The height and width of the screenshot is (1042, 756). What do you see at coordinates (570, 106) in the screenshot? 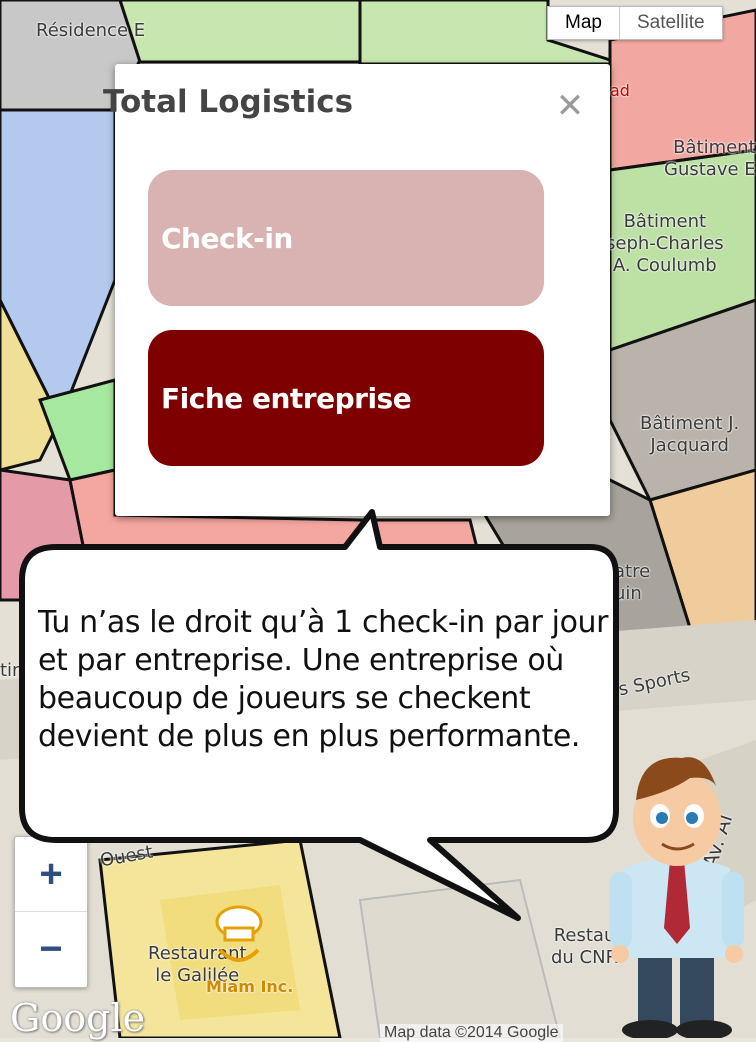
I see `close-icon: ✕` at bounding box center [570, 106].